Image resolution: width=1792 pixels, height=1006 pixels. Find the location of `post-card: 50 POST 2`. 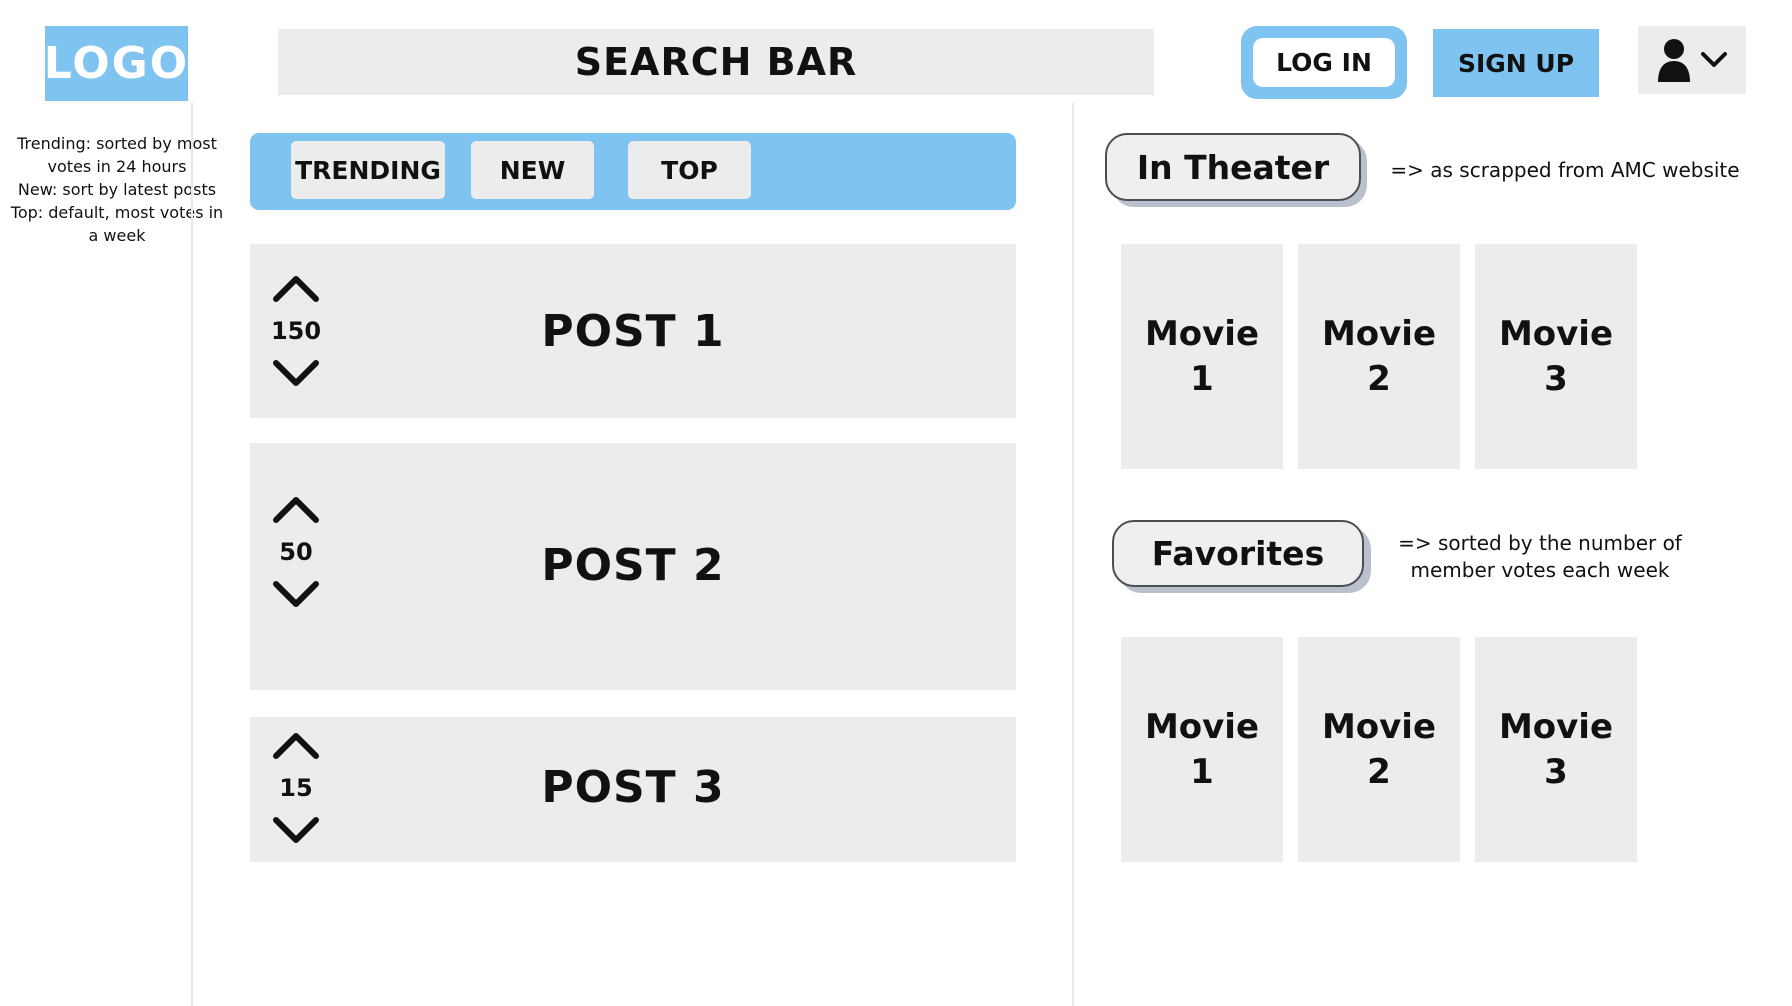

post-card: 50 POST 2 is located at coordinates (633, 566).